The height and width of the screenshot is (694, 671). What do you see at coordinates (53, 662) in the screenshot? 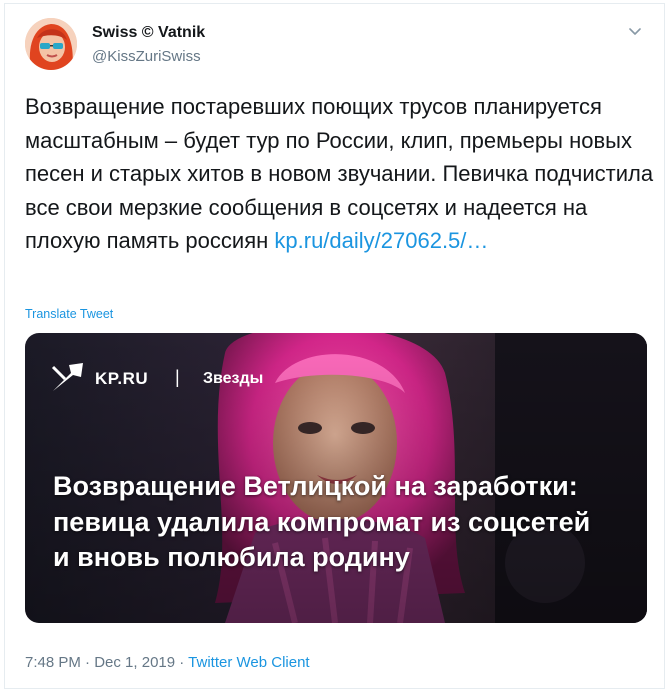
I see `tweet-time: 7:48 PM` at bounding box center [53, 662].